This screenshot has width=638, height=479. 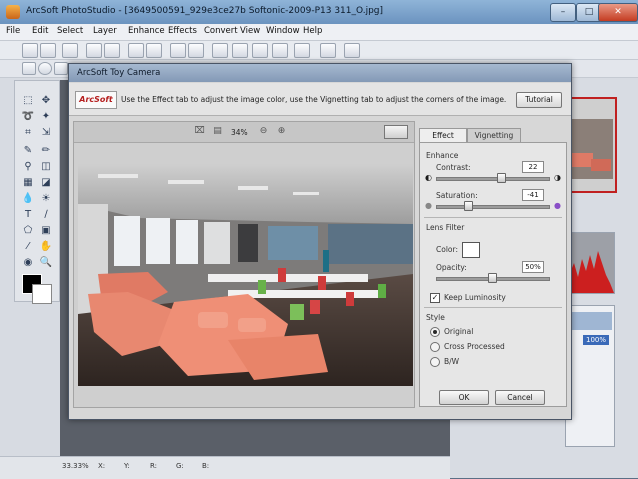 I want to click on lens-color-swatch, so click(x=471, y=250).